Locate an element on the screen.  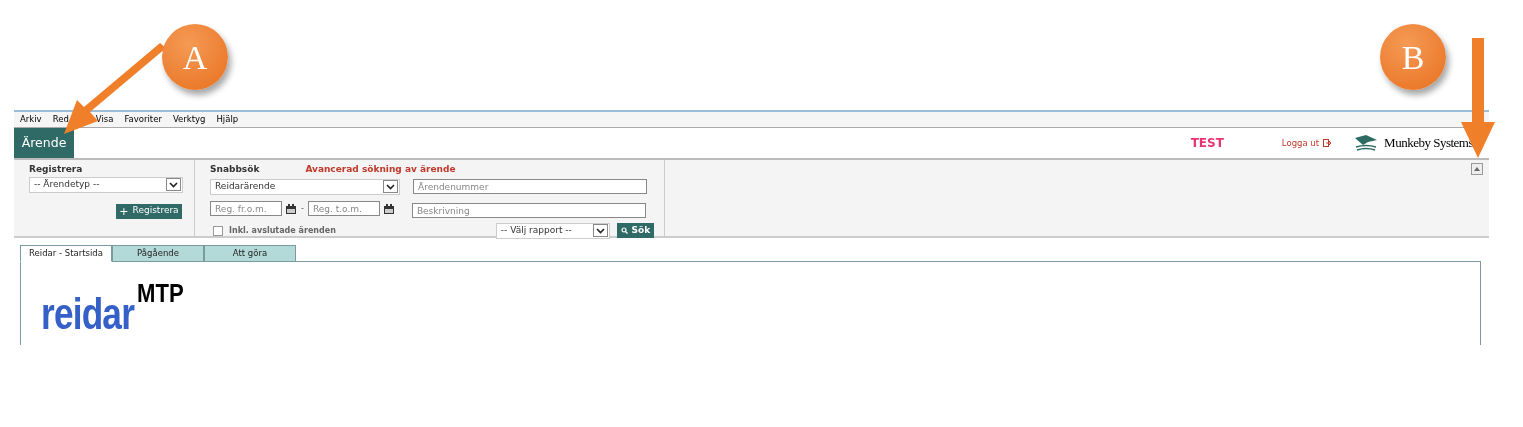
advanced-search-link: Avancerad sökning av ärende is located at coordinates (380, 170).